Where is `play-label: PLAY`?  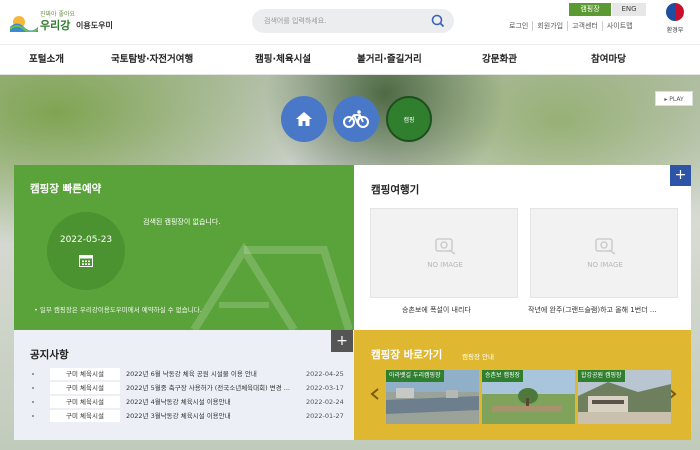 play-label: PLAY is located at coordinates (676, 99).